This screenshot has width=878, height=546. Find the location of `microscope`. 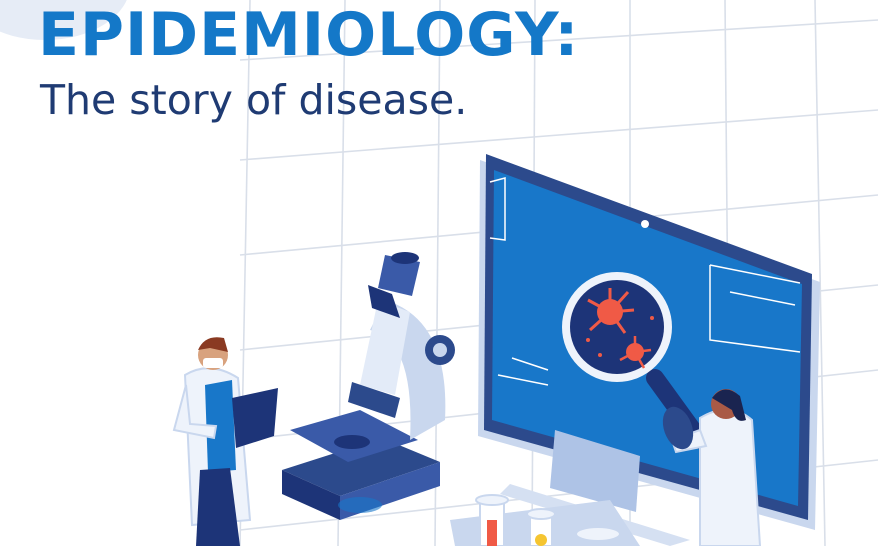

microscope is located at coordinates (368, 386).